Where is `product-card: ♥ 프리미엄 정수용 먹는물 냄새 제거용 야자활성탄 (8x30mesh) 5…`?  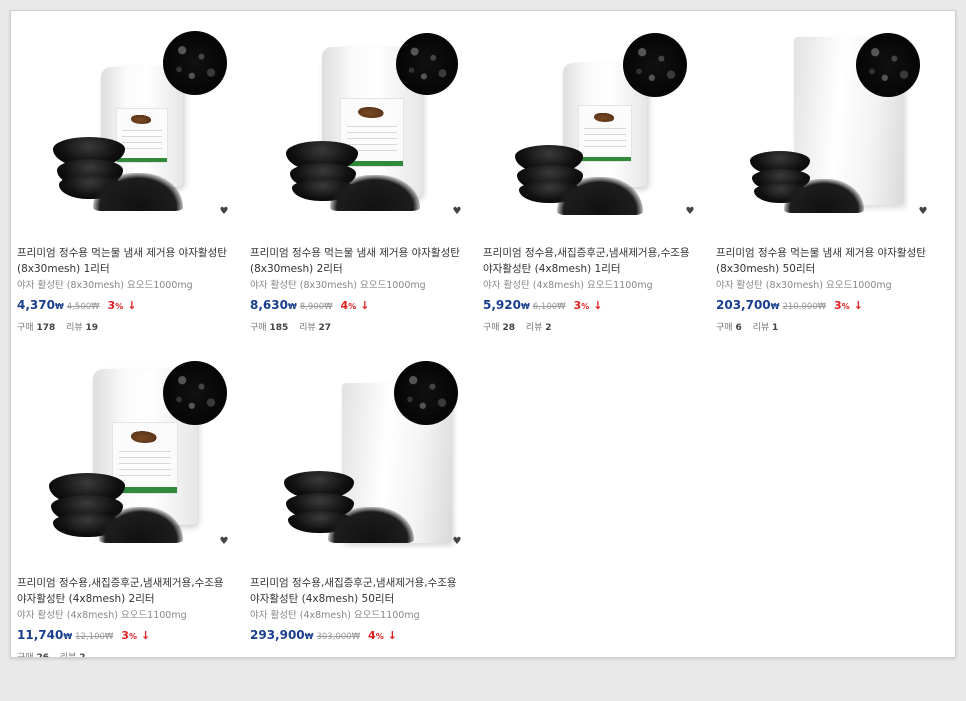
product-card: ♥ 프리미엄 정수용 먹는물 냄새 제거용 야자활성탄 (8x30mesh) 5… is located at coordinates (825, 176).